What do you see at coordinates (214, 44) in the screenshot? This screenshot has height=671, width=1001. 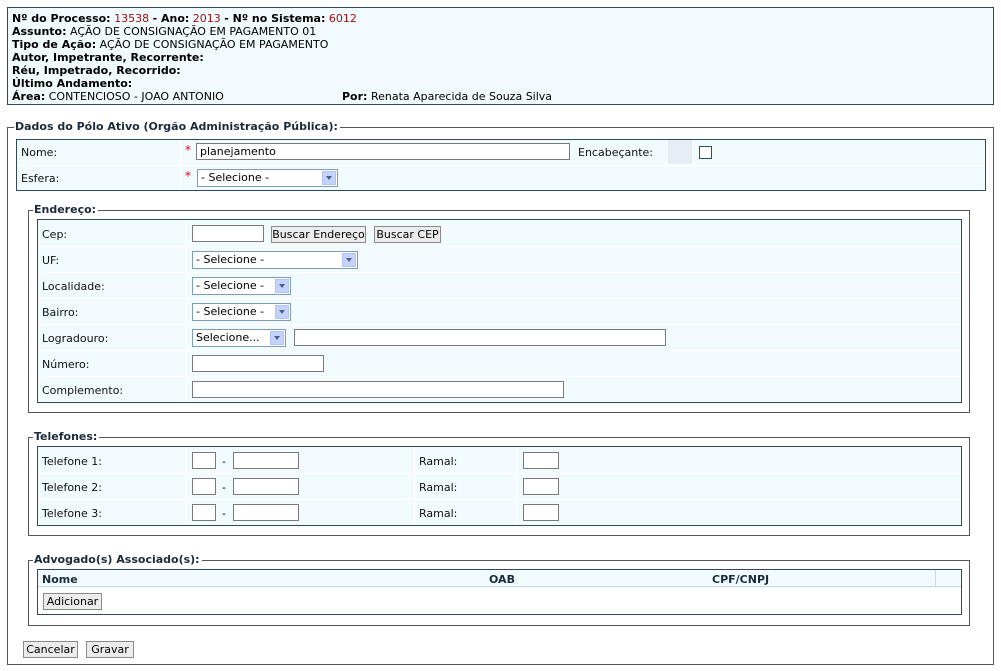 I see `action-type-value: AÇÃO DE CONSIGNAÇÃO EM PAGAMENTO` at bounding box center [214, 44].